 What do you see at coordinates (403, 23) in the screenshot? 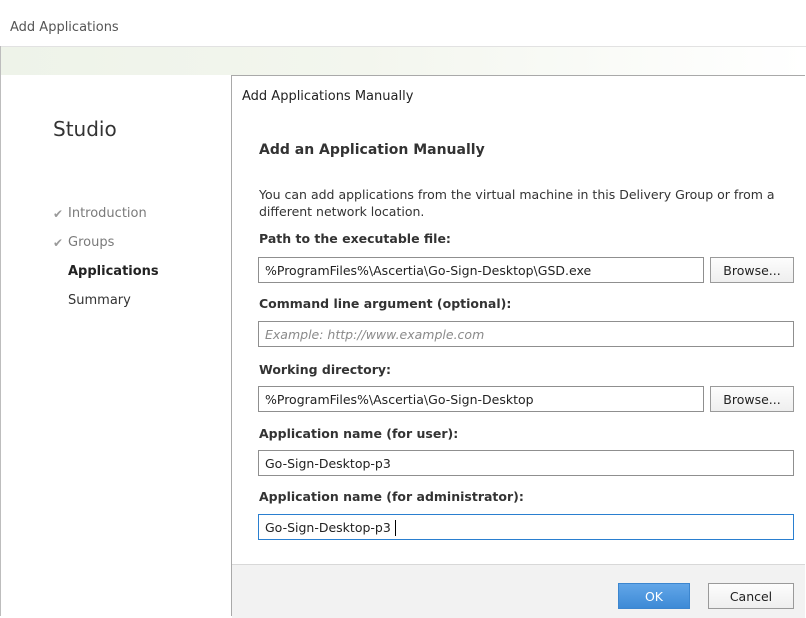
I see `window-titlebar: Add Applications` at bounding box center [403, 23].